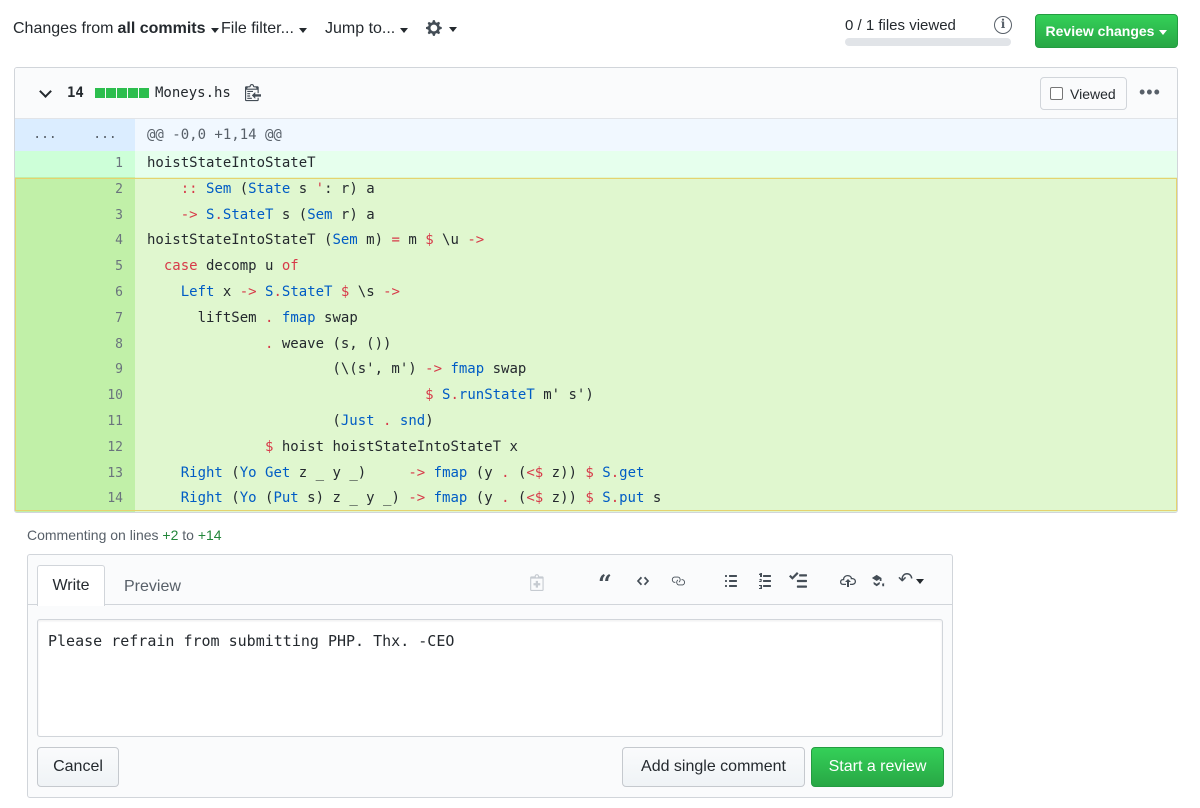 The image size is (1200, 808). What do you see at coordinates (63, 28) in the screenshot?
I see `changes-from-label: Changes from` at bounding box center [63, 28].